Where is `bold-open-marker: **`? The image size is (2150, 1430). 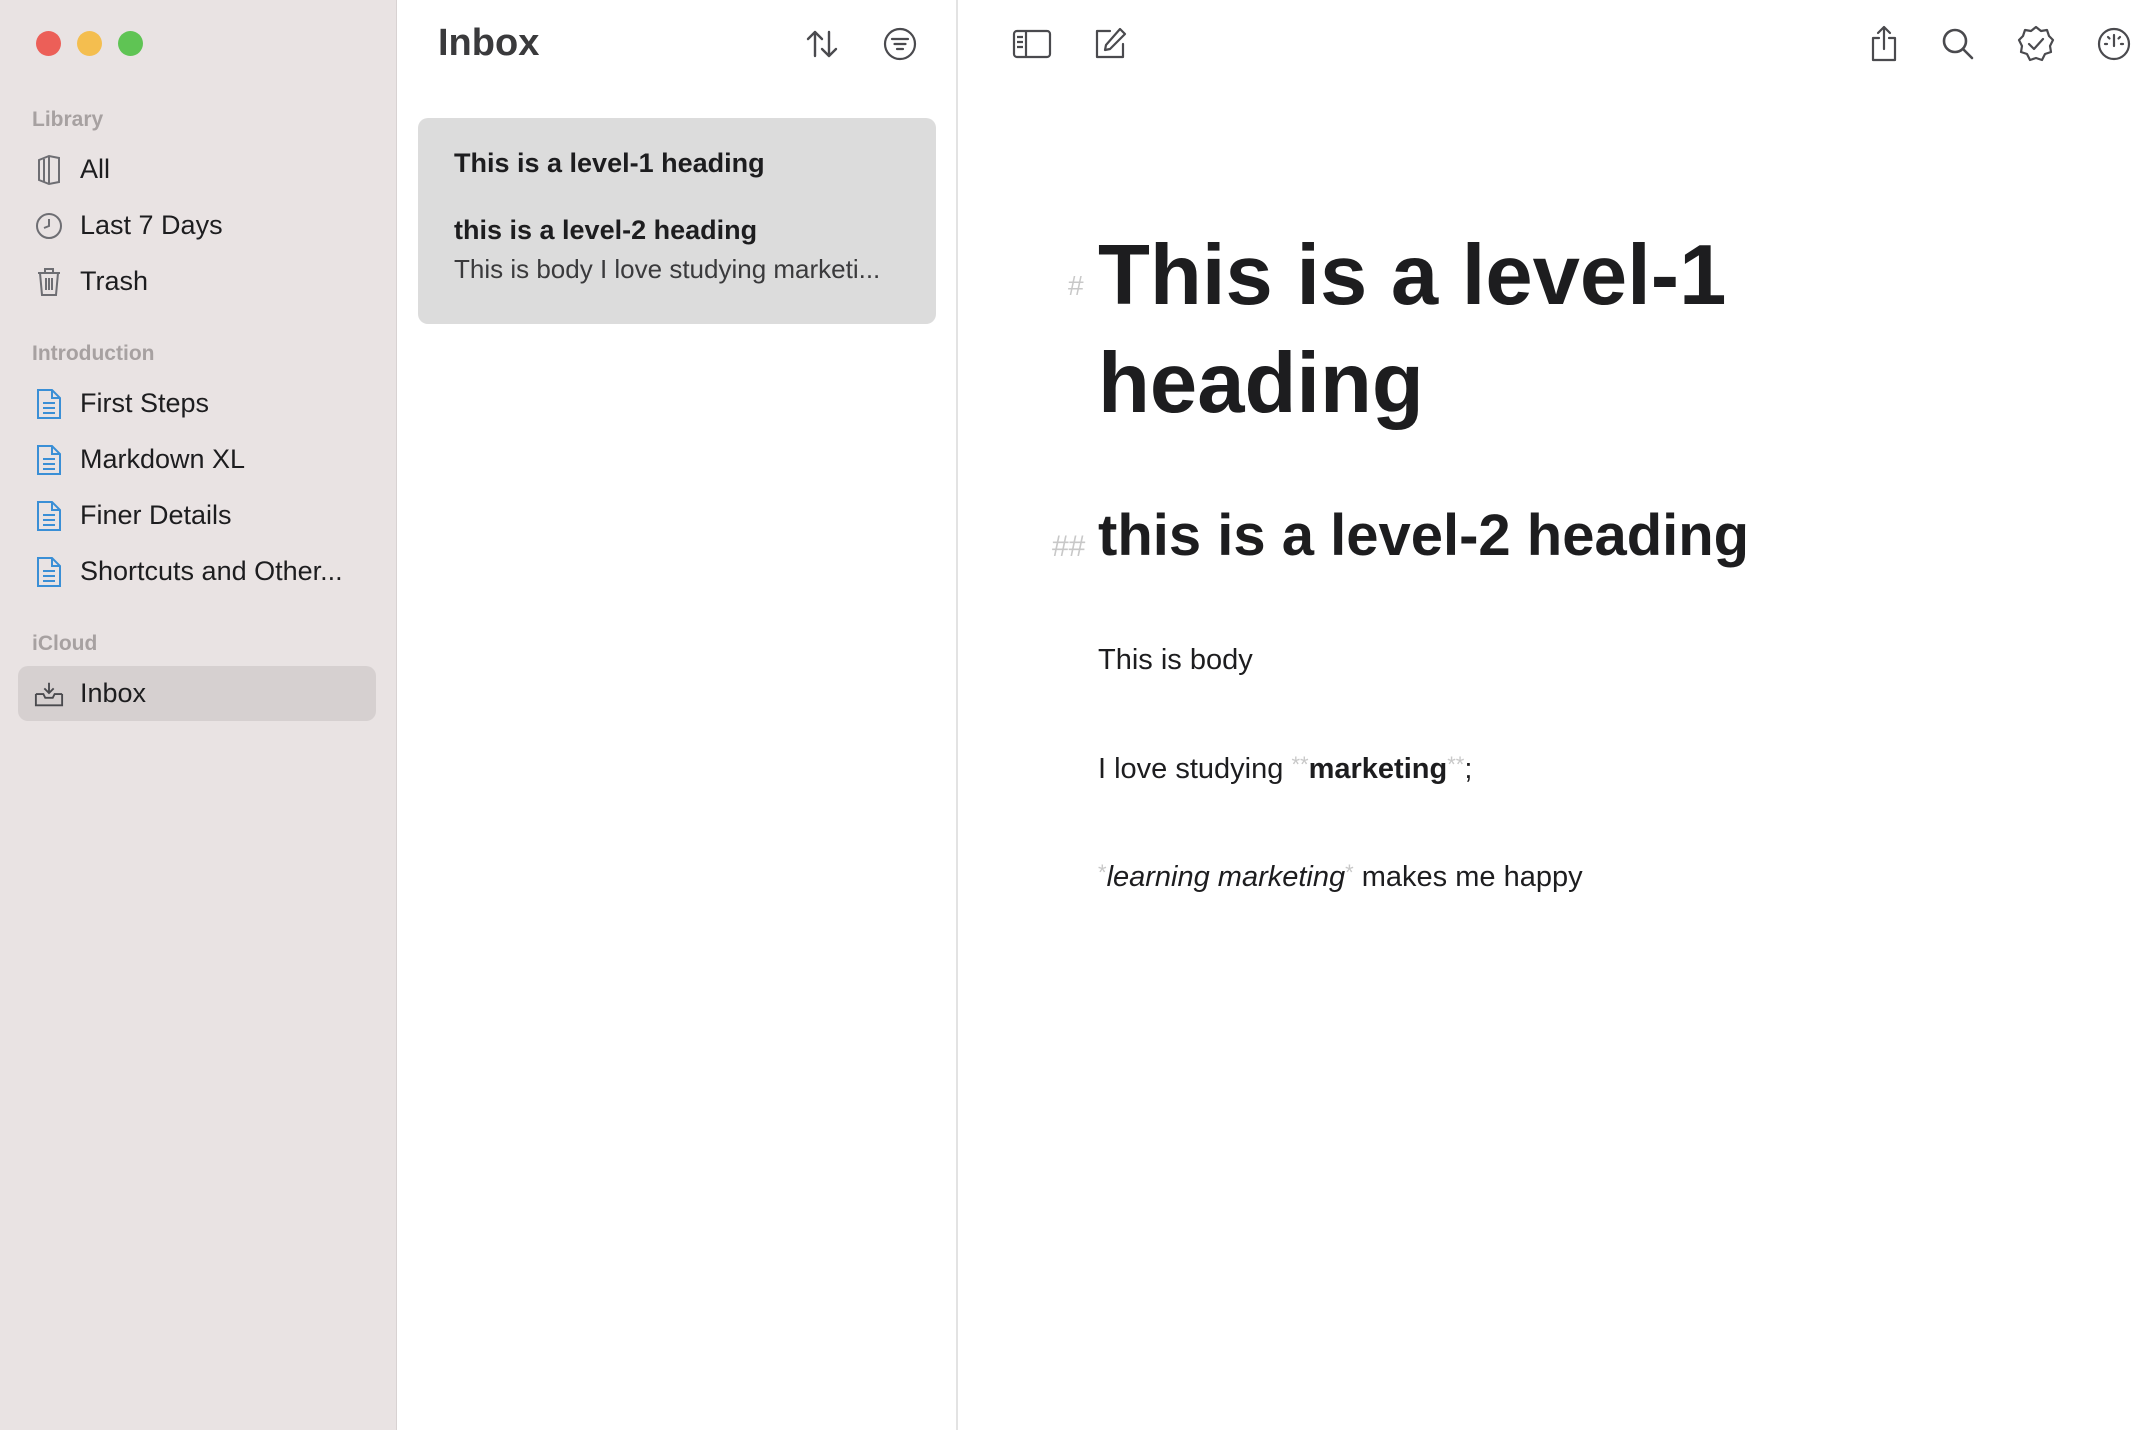
bold-open-marker: ** is located at coordinates (1300, 764).